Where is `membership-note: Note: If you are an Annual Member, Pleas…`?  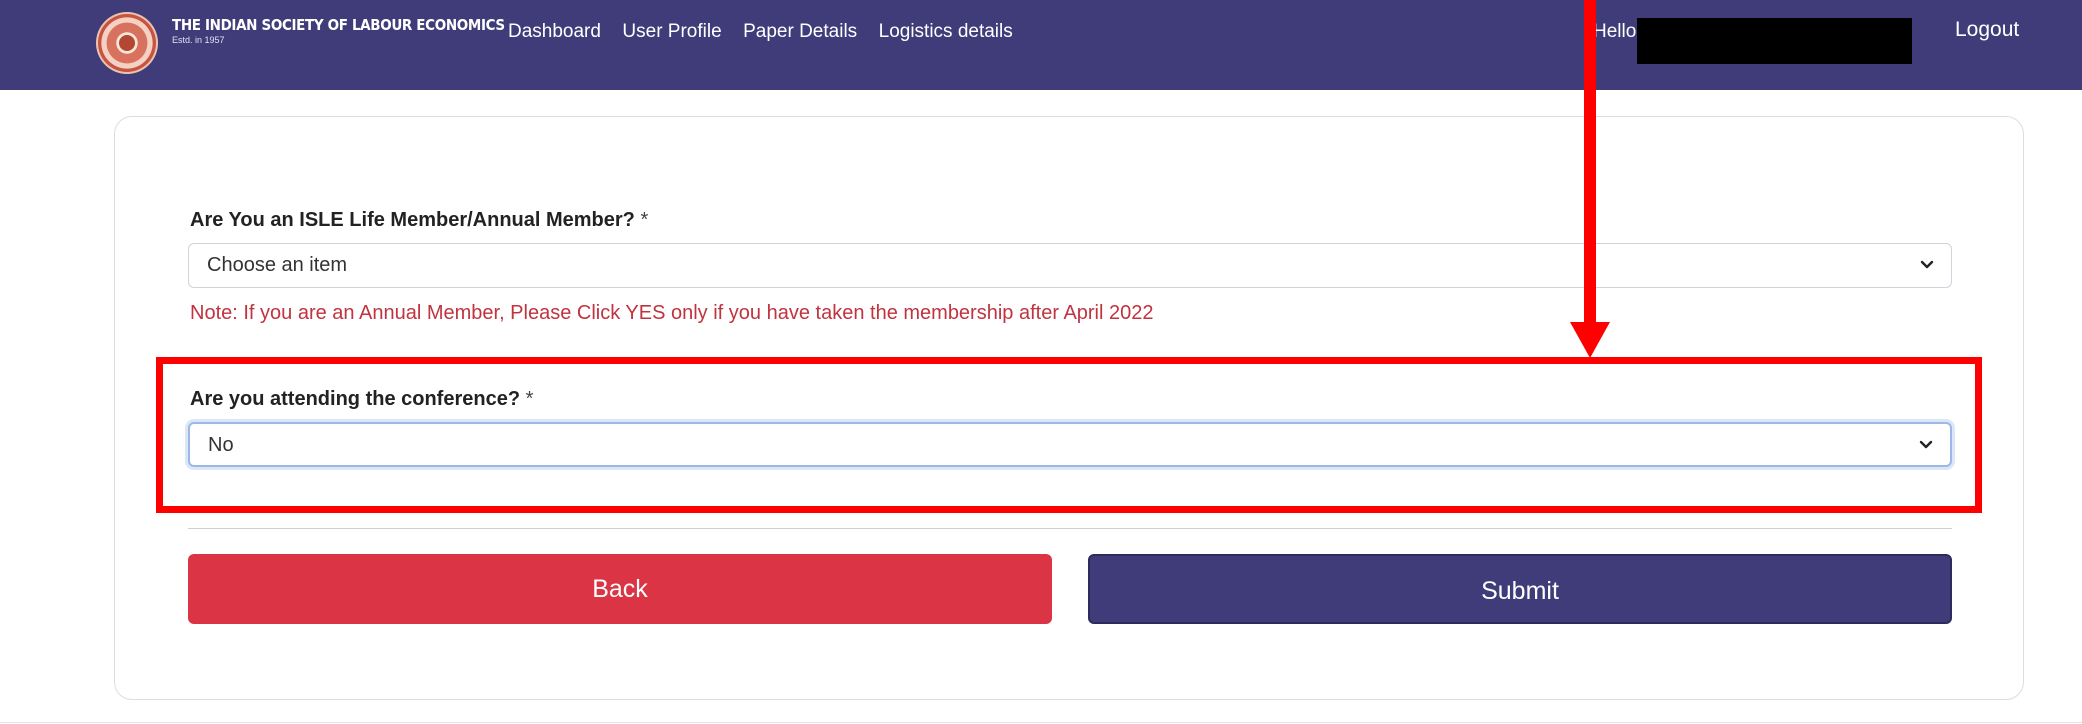 membership-note: Note: If you are an Annual Member, Pleas… is located at coordinates (672, 313).